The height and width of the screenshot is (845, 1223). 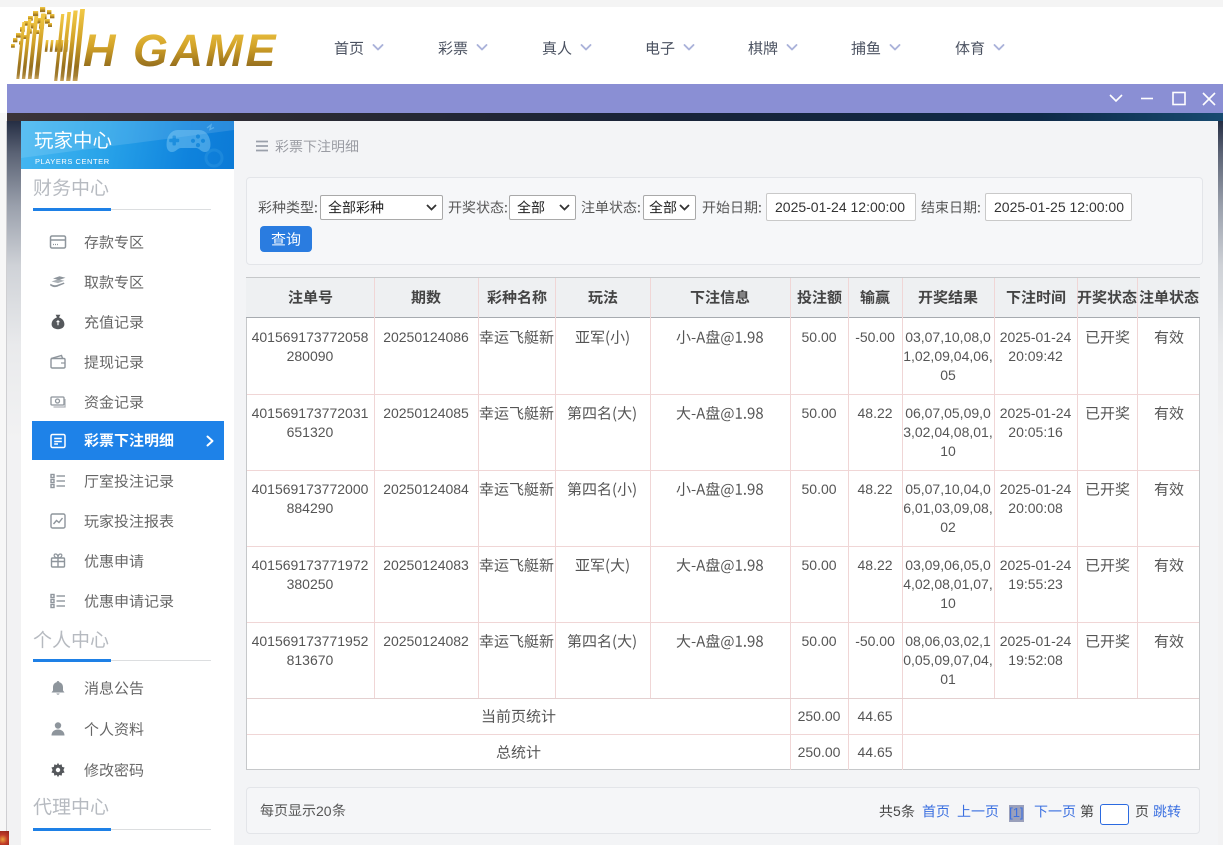 I want to click on svg-text: H GAME, so click(x=180, y=50).